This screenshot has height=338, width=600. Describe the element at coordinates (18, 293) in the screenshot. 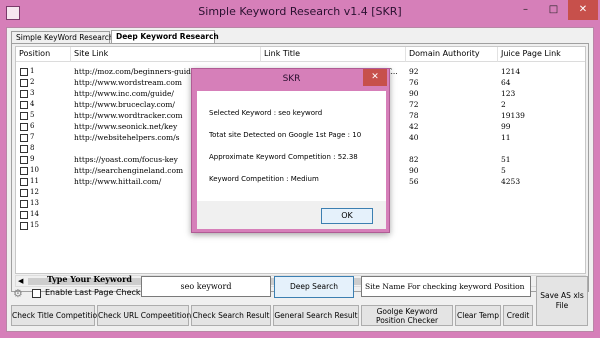

I see `settings-gear-icon: ⚙` at that location.